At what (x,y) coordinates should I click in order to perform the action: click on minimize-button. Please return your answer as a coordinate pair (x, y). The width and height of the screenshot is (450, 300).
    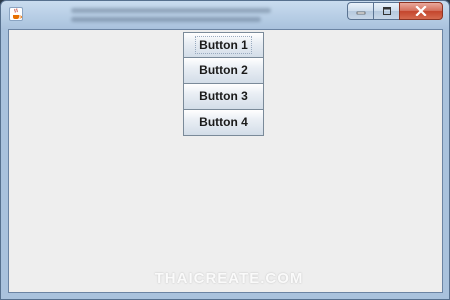
    Looking at the image, I should click on (360, 11).